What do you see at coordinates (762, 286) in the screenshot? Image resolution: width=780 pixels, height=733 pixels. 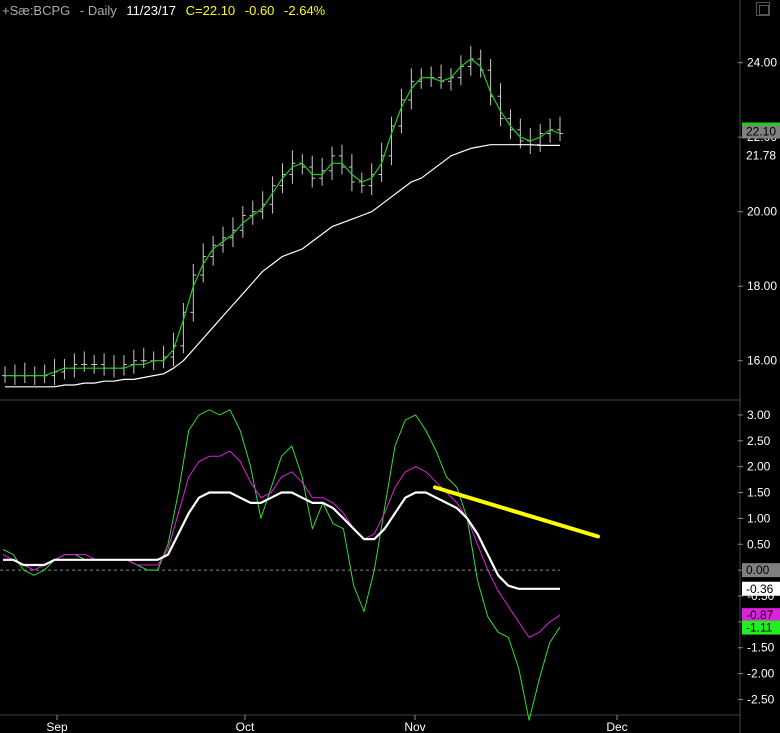 I see `price-tick-label: 18.00` at bounding box center [762, 286].